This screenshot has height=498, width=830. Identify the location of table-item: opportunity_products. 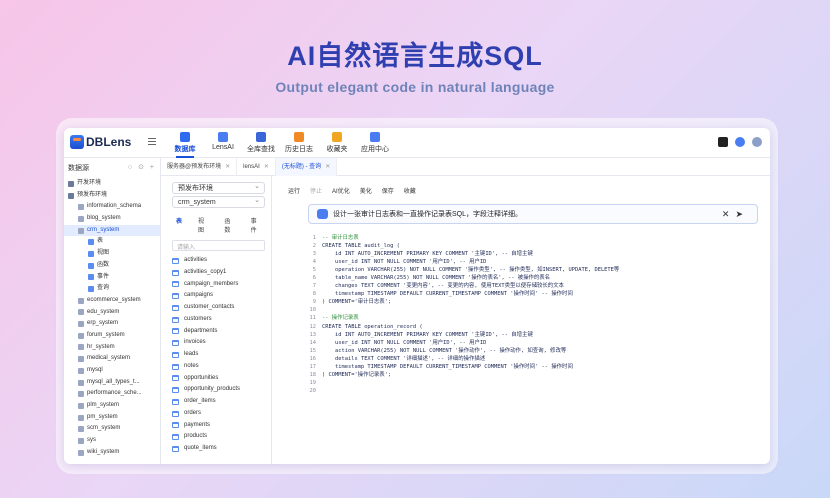
(218, 390).